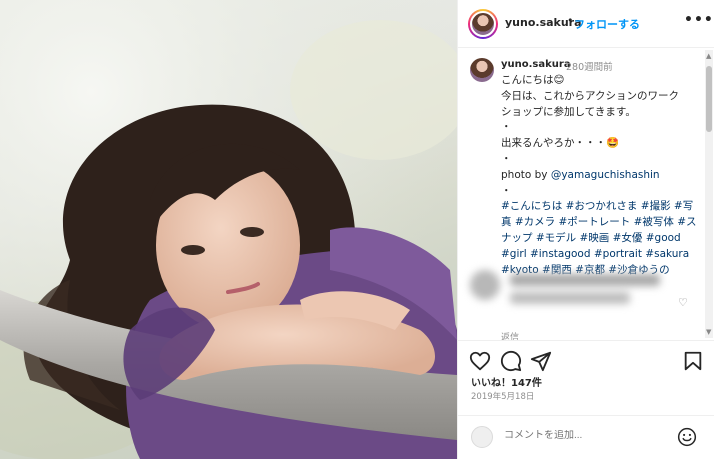 This screenshot has height=459, width=714. I want to click on post-header: yuno.sakura • フォローする •••, so click(586, 24).